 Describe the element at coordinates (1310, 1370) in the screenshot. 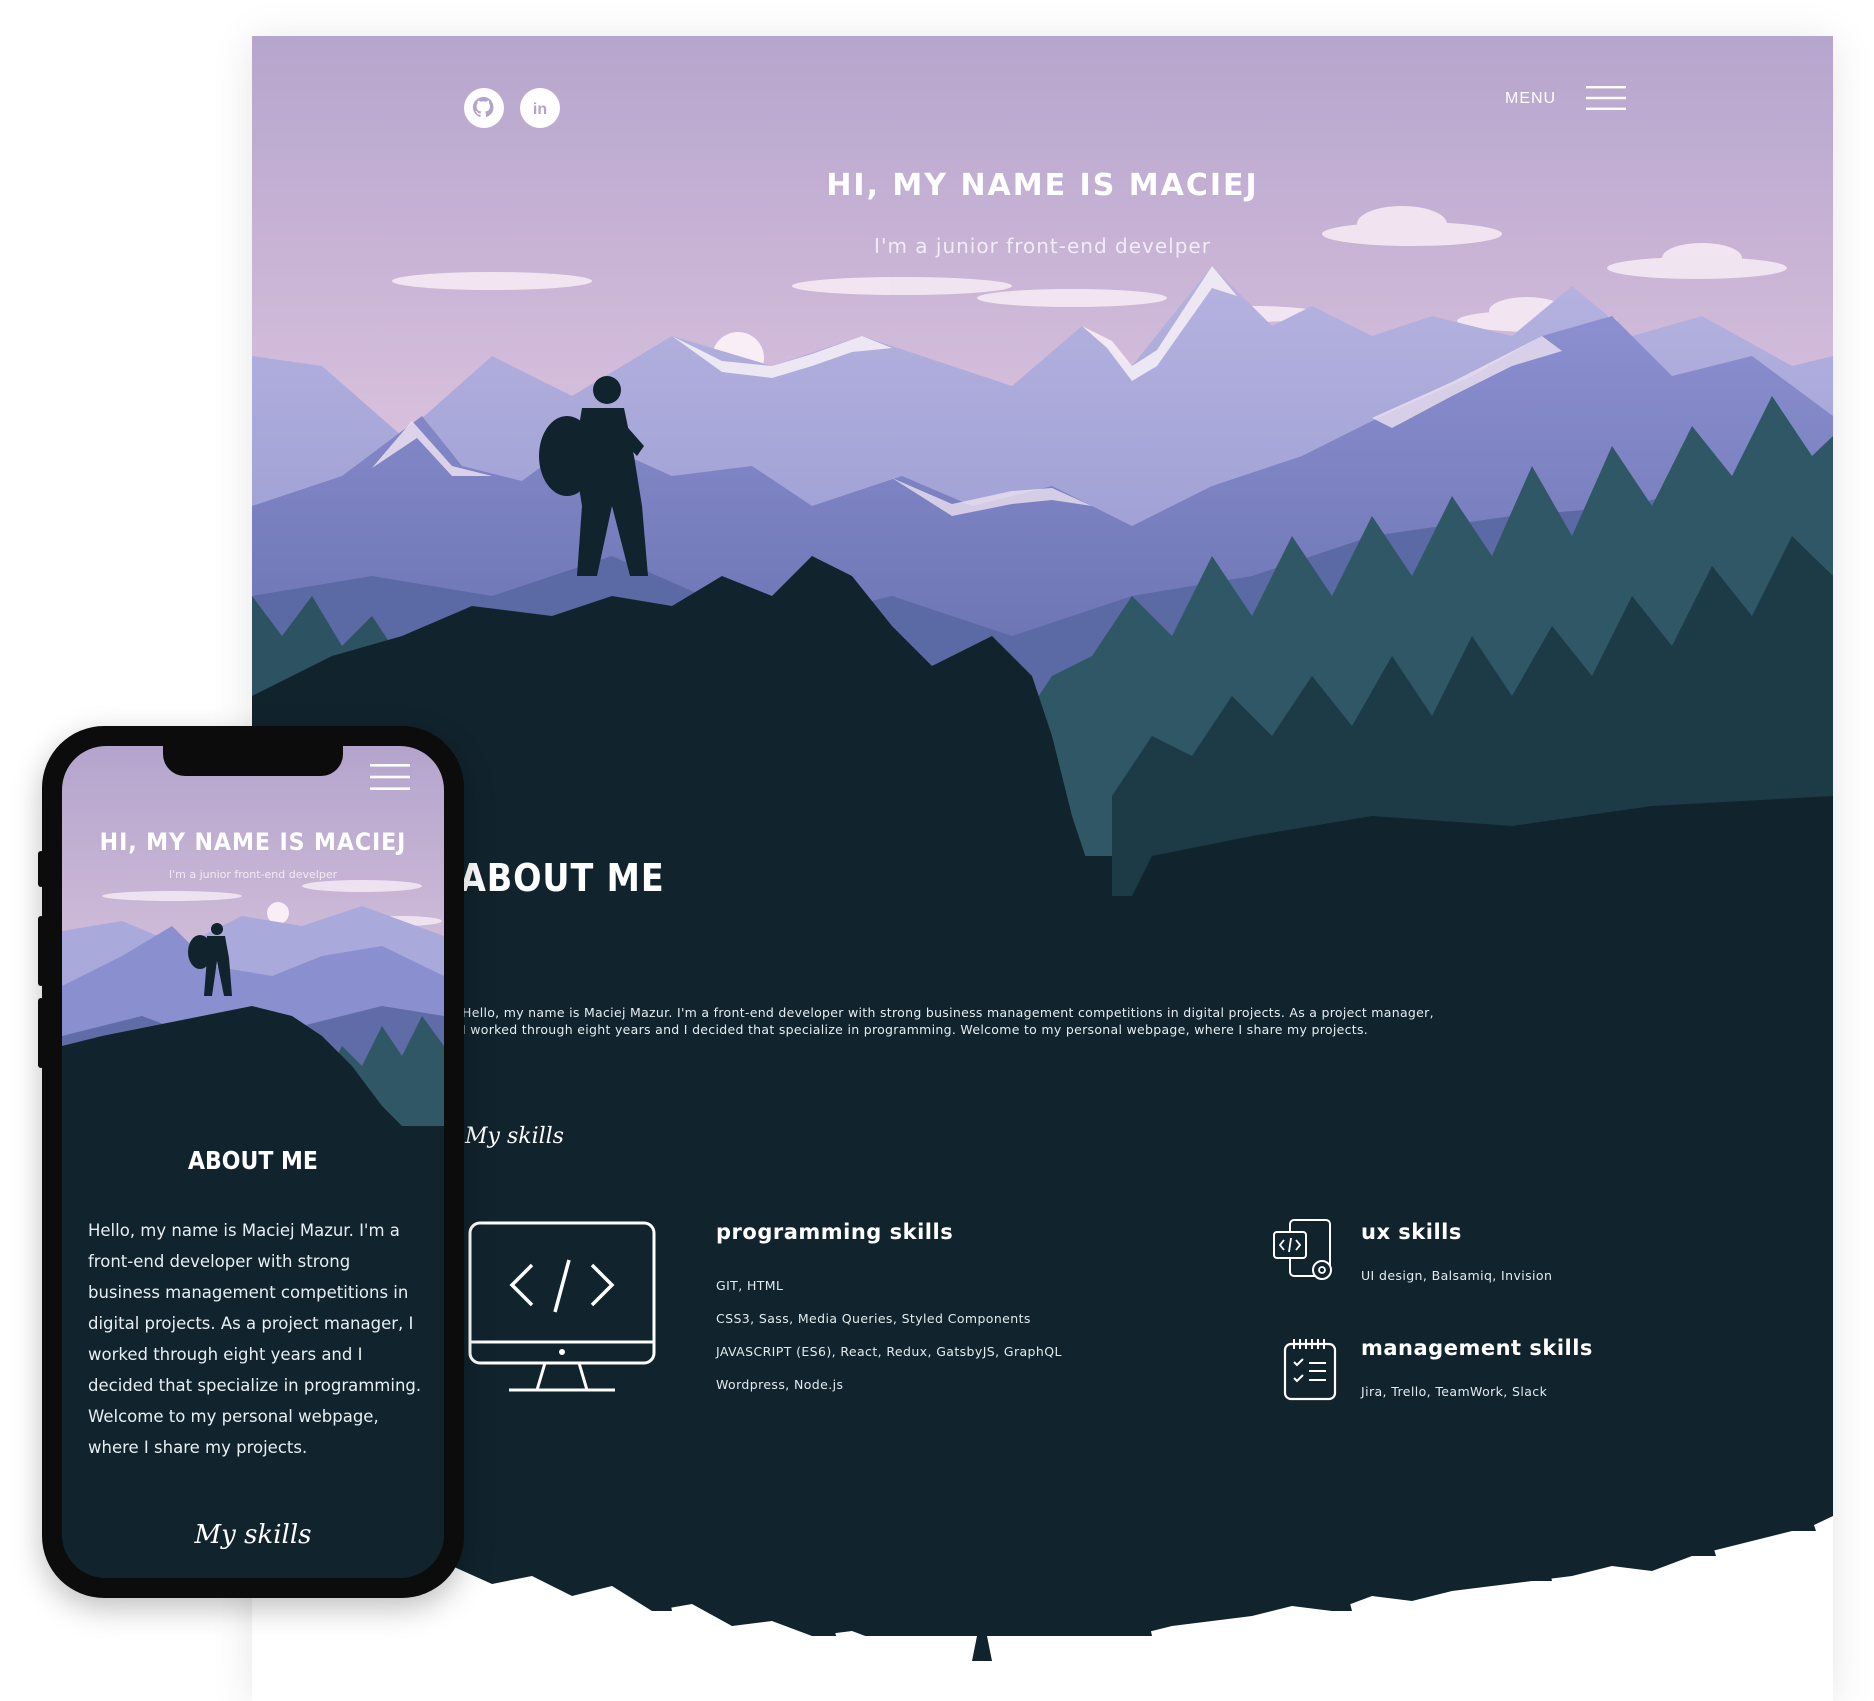

I see `checklist-notepad-icon` at that location.